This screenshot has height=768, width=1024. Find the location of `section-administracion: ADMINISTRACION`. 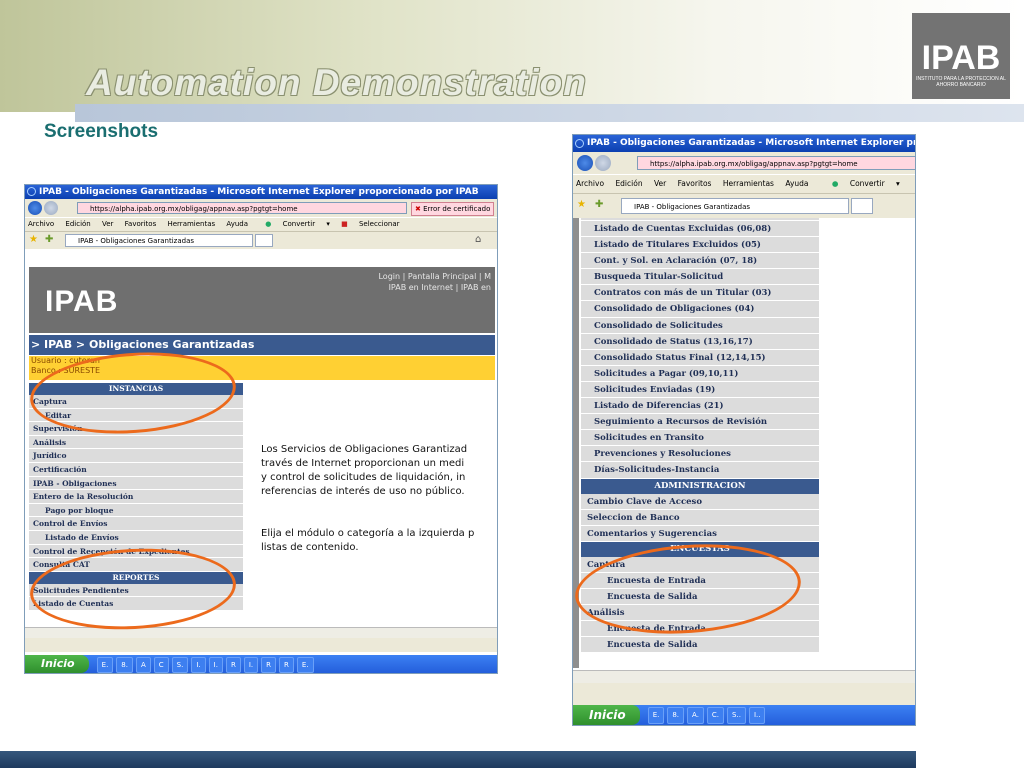

section-administracion: ADMINISTRACION is located at coordinates (700, 486).